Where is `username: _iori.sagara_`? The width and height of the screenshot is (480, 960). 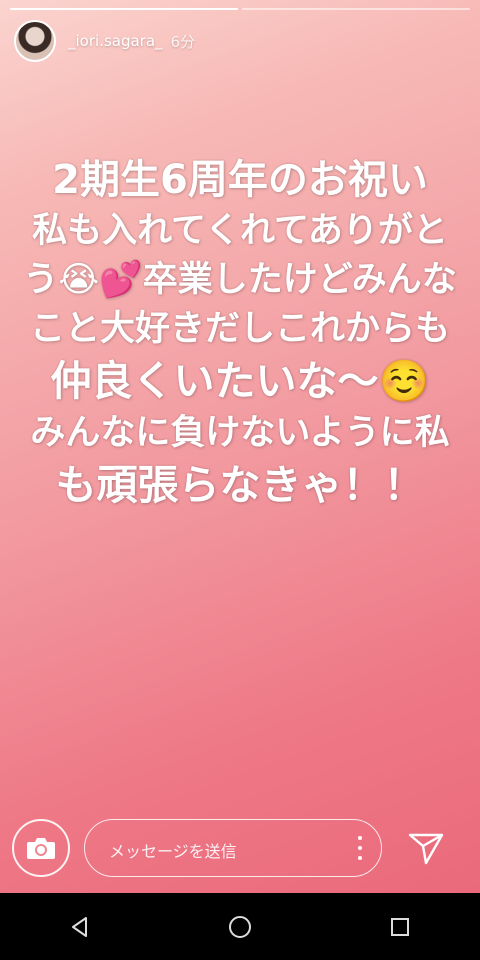
username: _iori.sagara_ is located at coordinates (115, 41).